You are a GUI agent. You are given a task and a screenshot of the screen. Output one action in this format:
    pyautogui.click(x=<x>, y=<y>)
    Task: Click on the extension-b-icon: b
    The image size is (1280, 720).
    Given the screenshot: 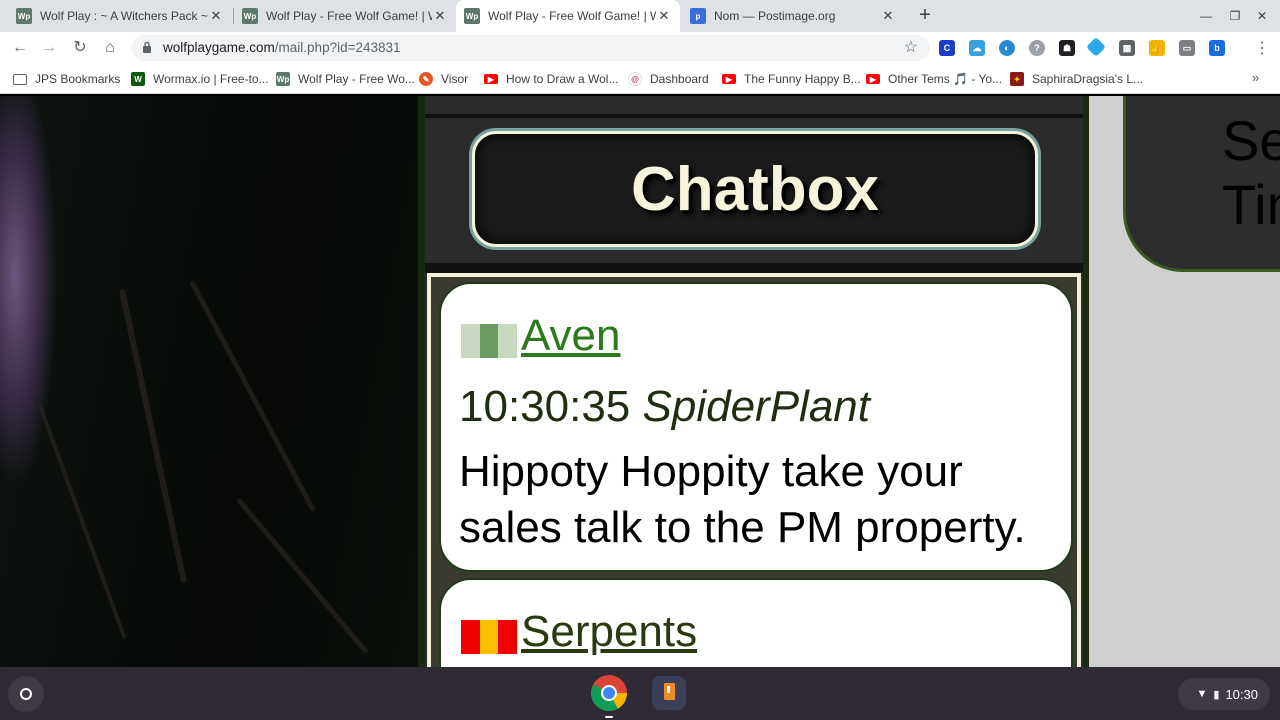 What is the action you would take?
    pyautogui.click(x=1217, y=48)
    